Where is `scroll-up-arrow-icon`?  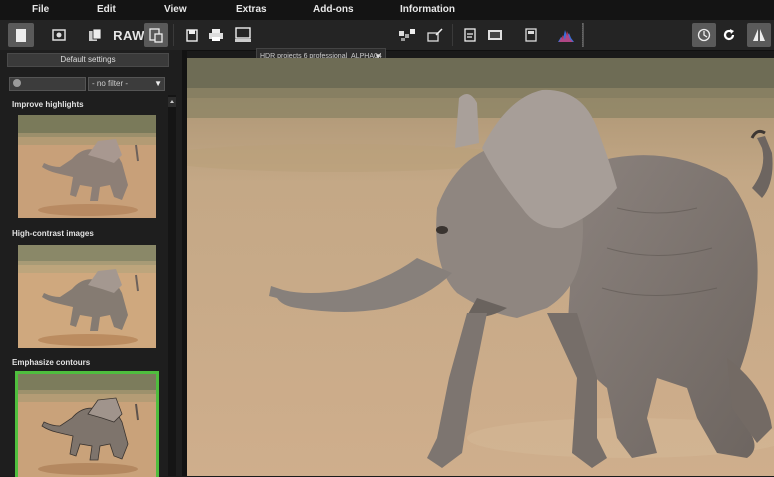 scroll-up-arrow-icon is located at coordinates (172, 102).